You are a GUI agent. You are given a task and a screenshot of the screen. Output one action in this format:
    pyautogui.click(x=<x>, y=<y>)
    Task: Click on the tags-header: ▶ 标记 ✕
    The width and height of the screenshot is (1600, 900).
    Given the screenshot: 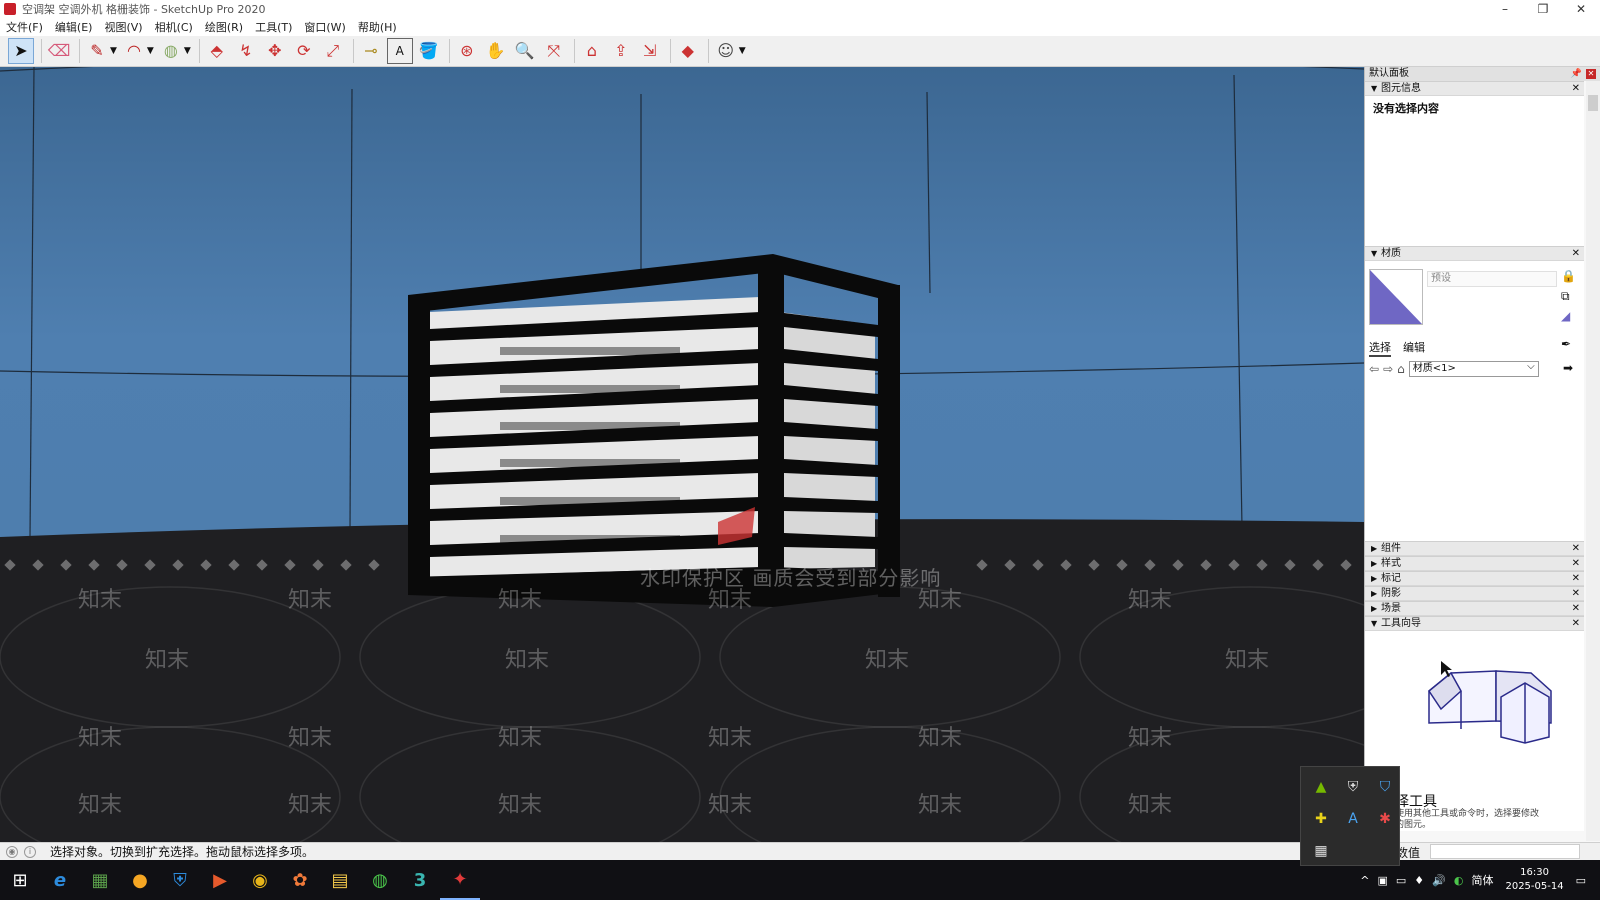 What is the action you would take?
    pyautogui.click(x=1474, y=578)
    